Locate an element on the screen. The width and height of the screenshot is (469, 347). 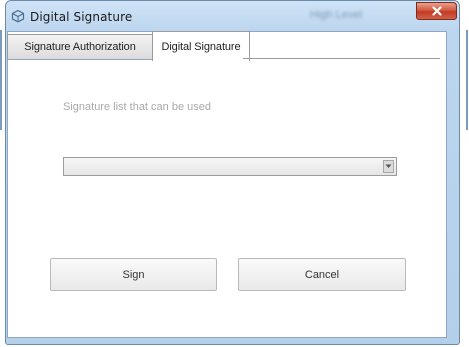
sign-button: Sign is located at coordinates (133, 274).